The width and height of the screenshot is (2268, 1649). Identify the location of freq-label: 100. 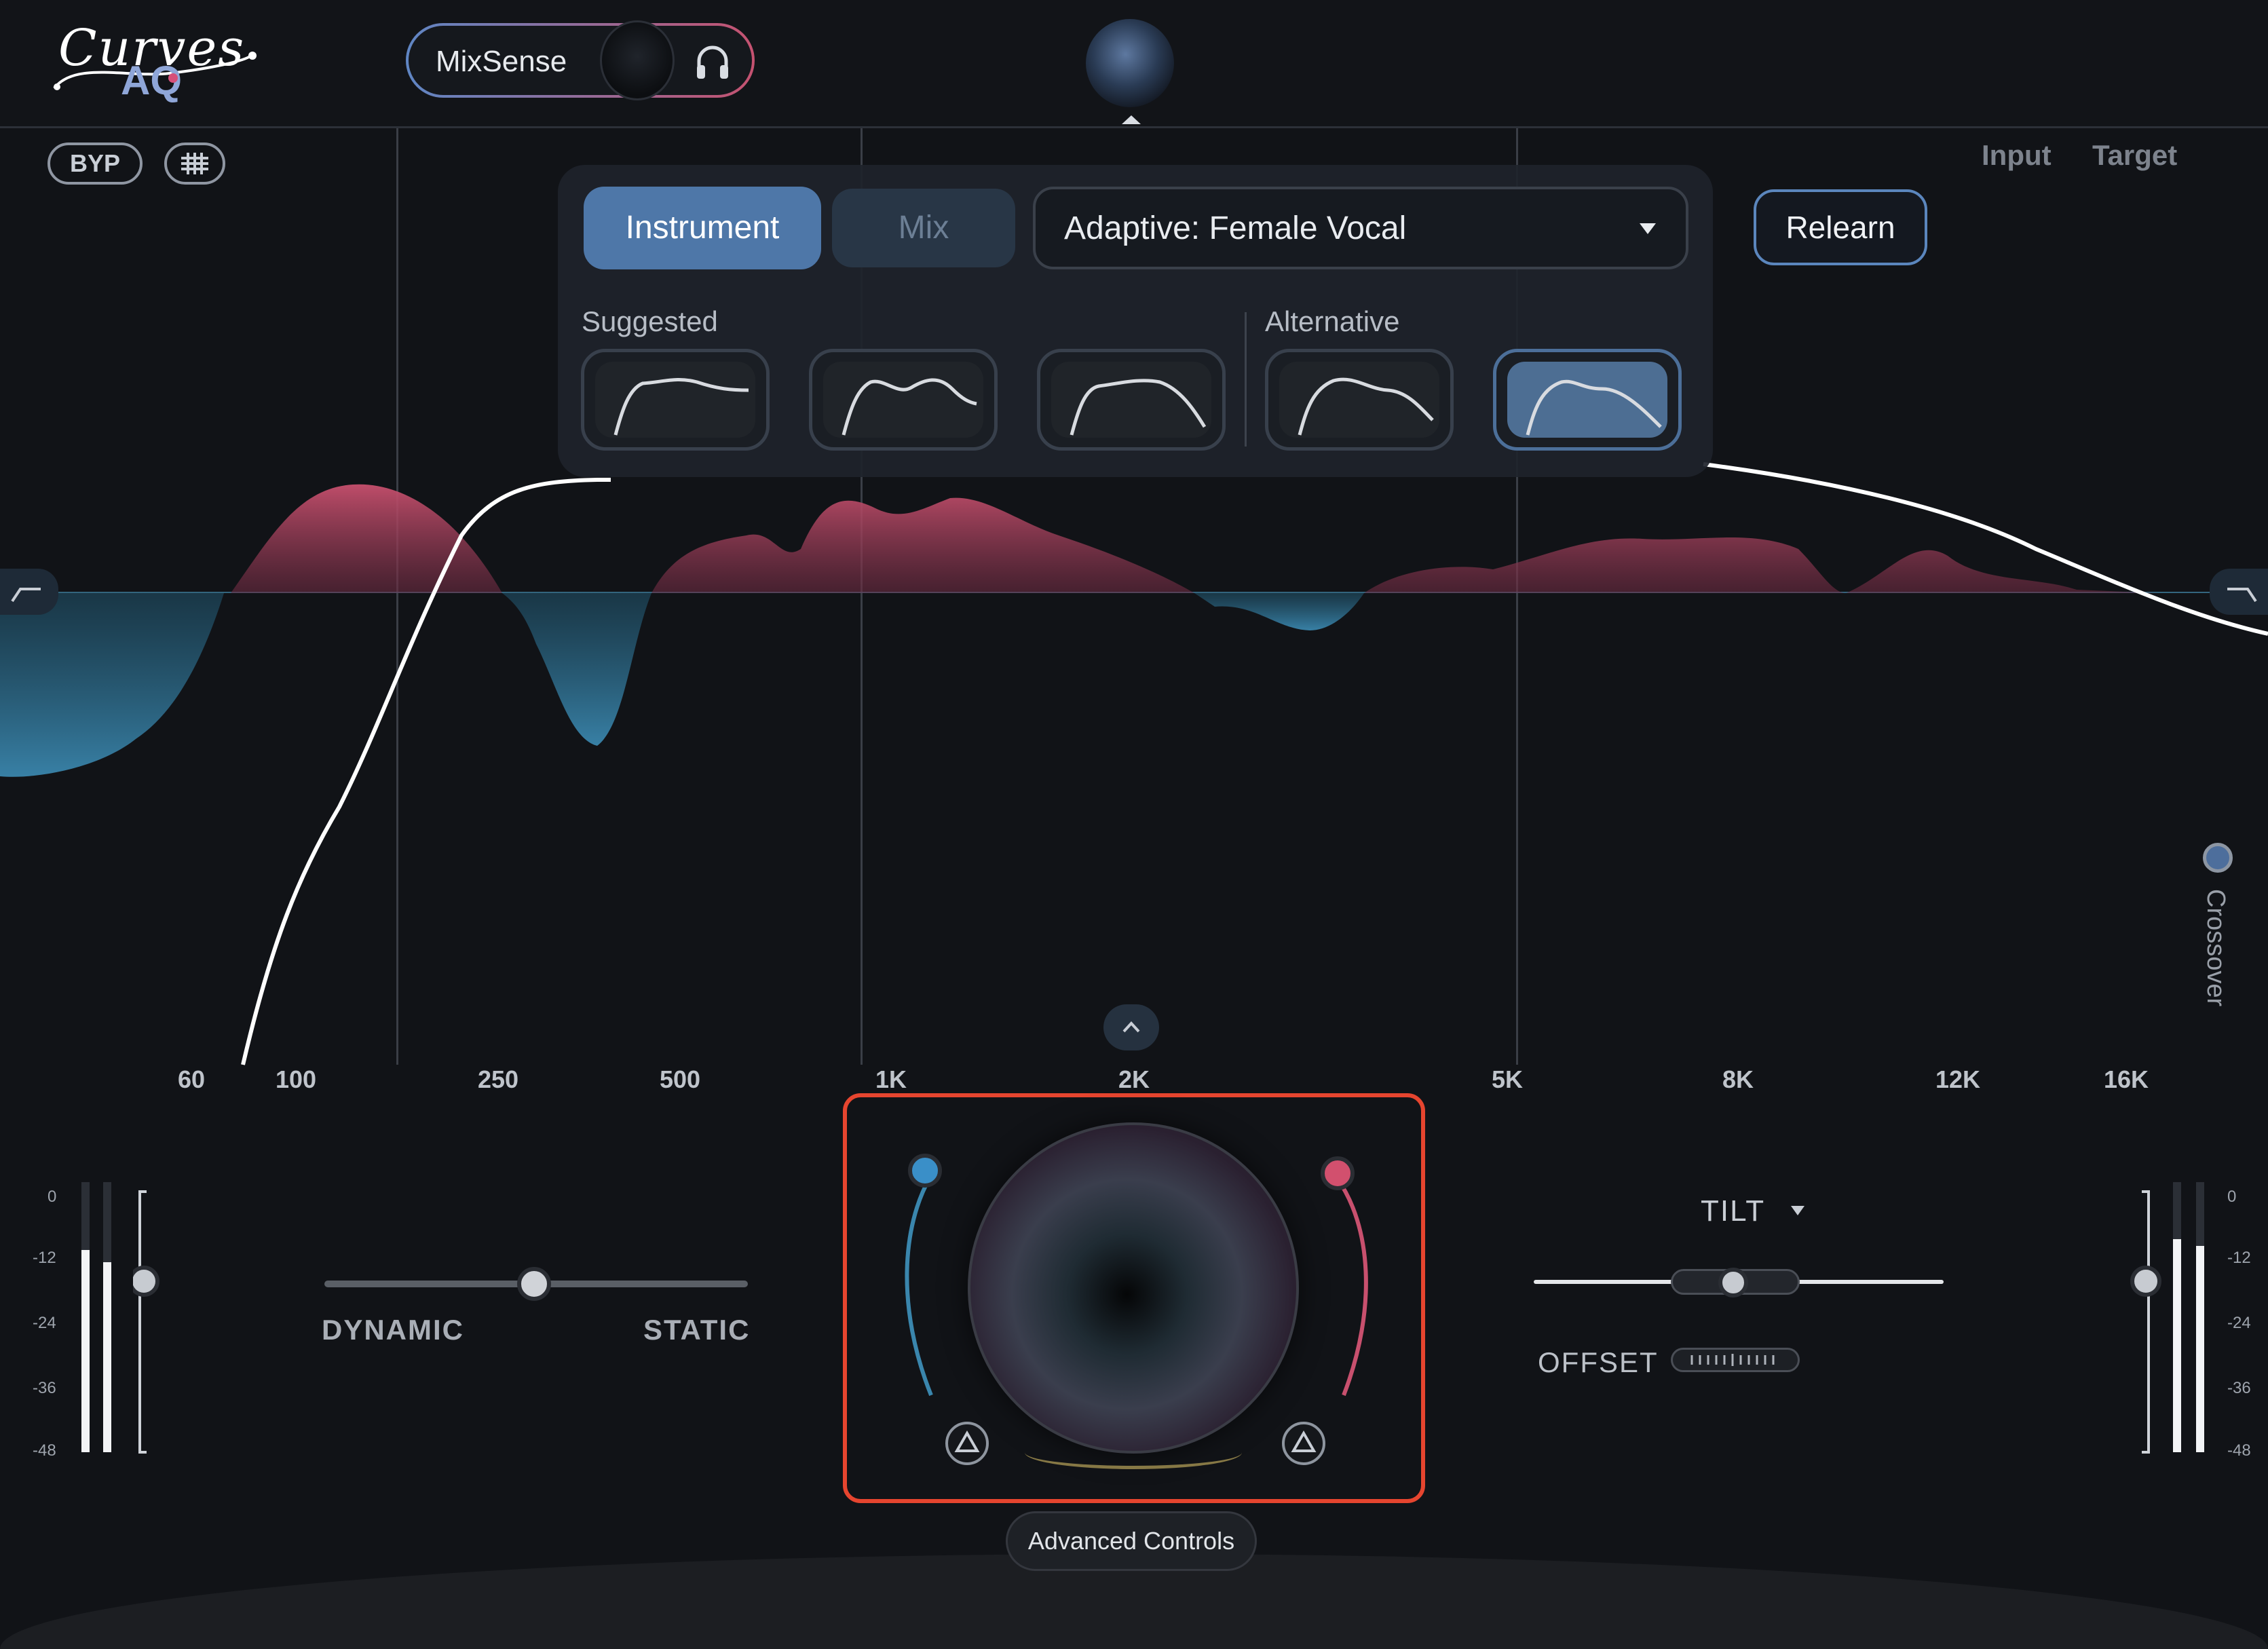
(296, 1079).